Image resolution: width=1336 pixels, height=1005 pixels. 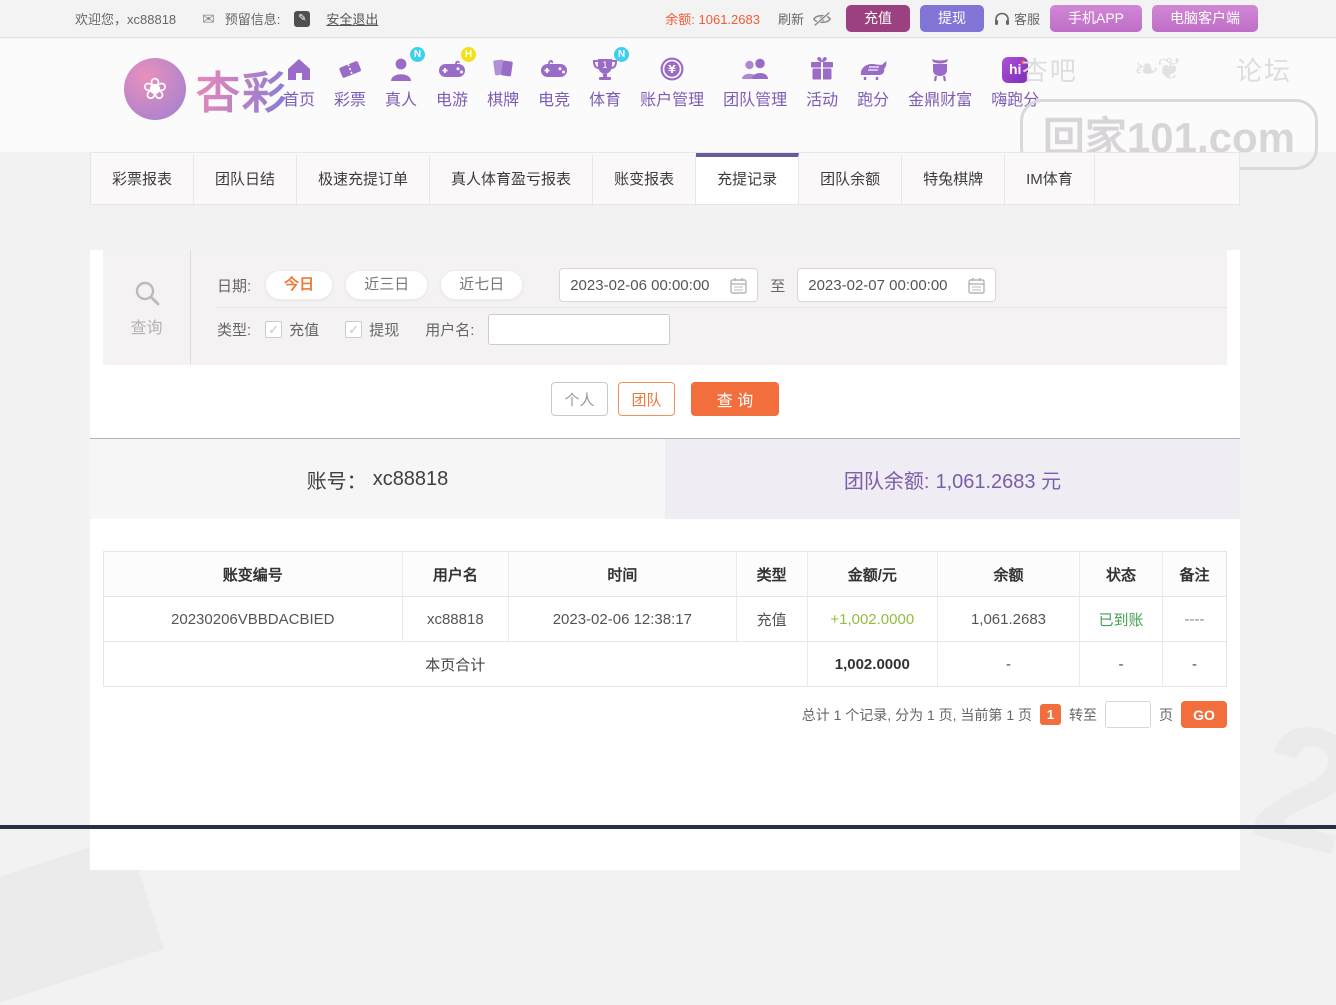 I want to click on site-logo: ❀ 杏彩, so click(x=206, y=89).